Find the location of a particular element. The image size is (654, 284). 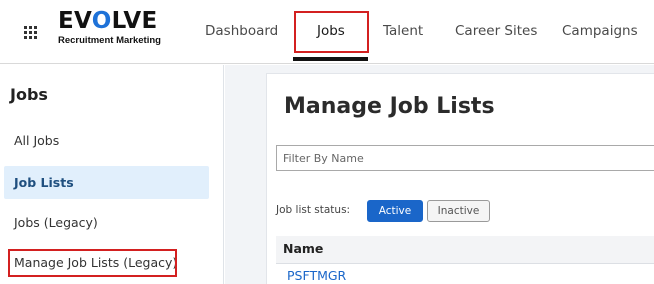

nav-tab-dashboard: Dashboard is located at coordinates (241, 31).